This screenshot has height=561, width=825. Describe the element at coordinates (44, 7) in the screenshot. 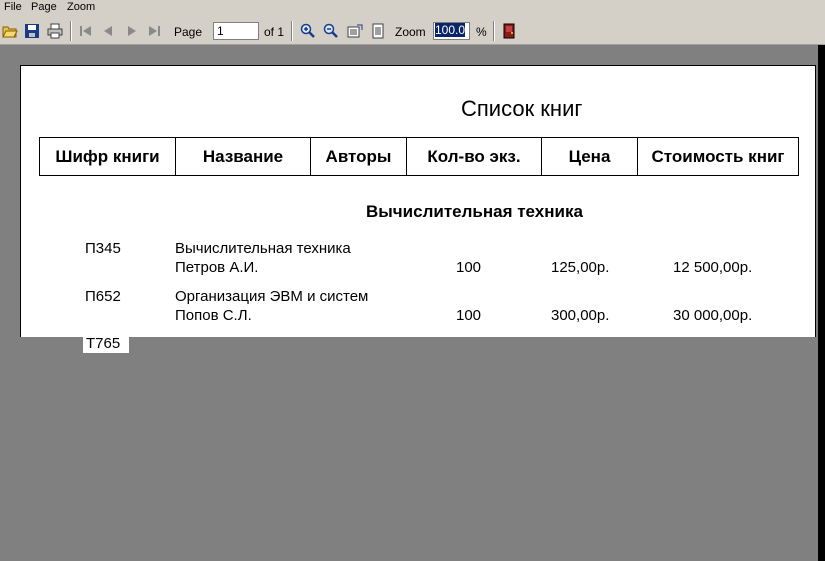

I see `menu-page: Page` at that location.